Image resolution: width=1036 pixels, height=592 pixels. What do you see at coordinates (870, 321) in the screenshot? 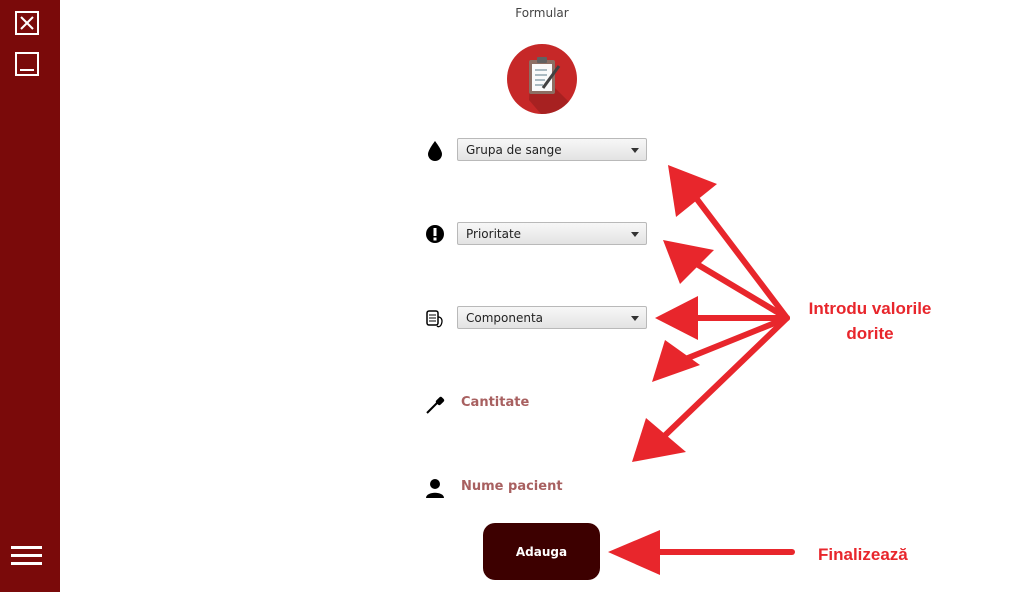
I see `annotation-enter-values: Introdu valorile dorite` at bounding box center [870, 321].